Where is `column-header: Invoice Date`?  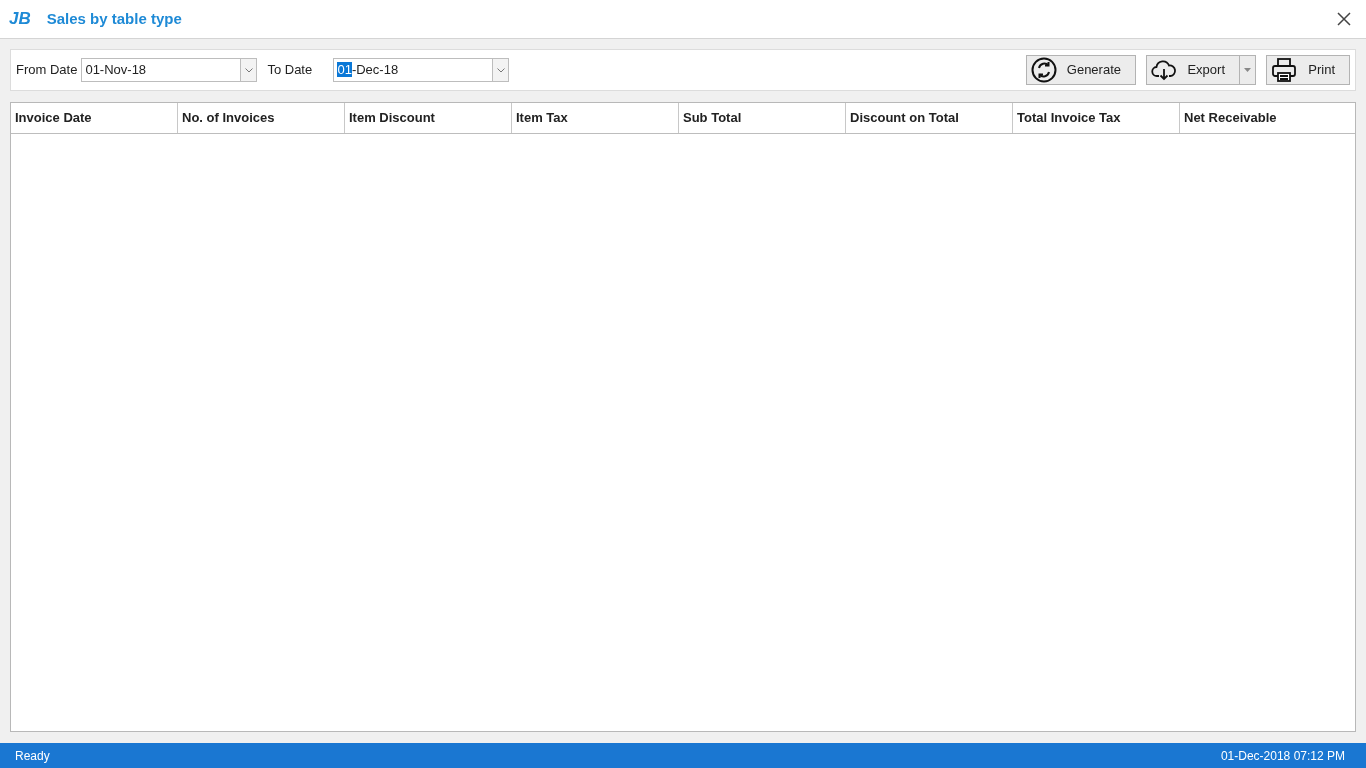
column-header: Invoice Date is located at coordinates (94, 118).